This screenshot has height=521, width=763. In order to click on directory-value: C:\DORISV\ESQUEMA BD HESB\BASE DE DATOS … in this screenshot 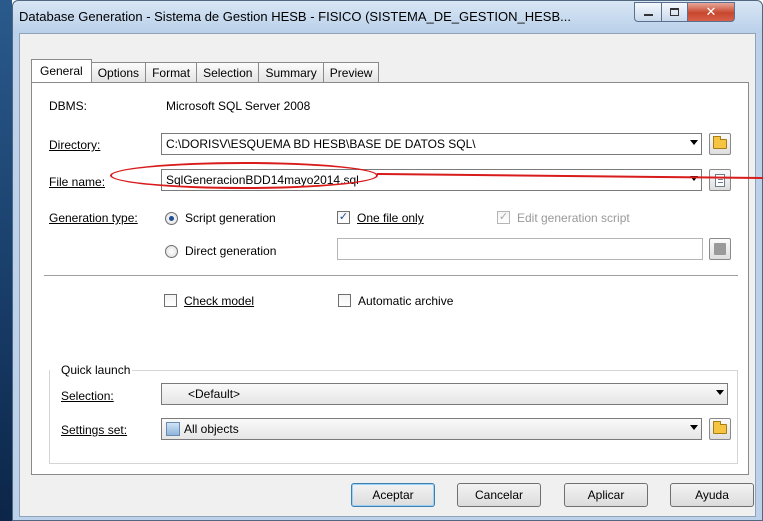, I will do `click(321, 144)`.